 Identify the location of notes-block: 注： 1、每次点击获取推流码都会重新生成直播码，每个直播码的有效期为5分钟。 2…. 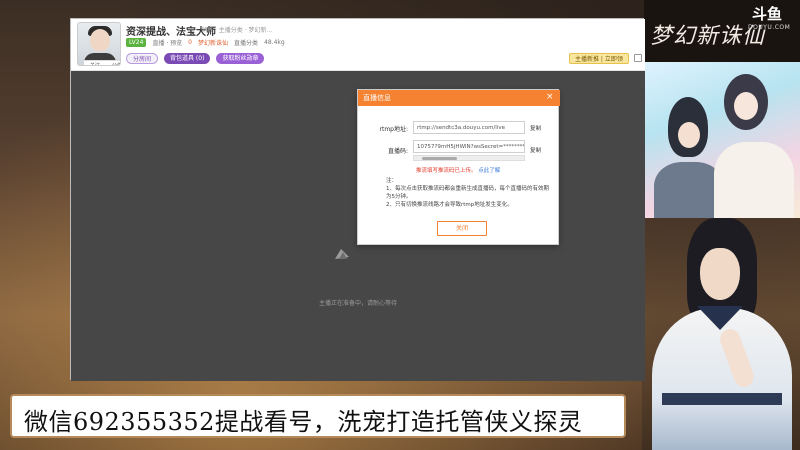
(468, 193).